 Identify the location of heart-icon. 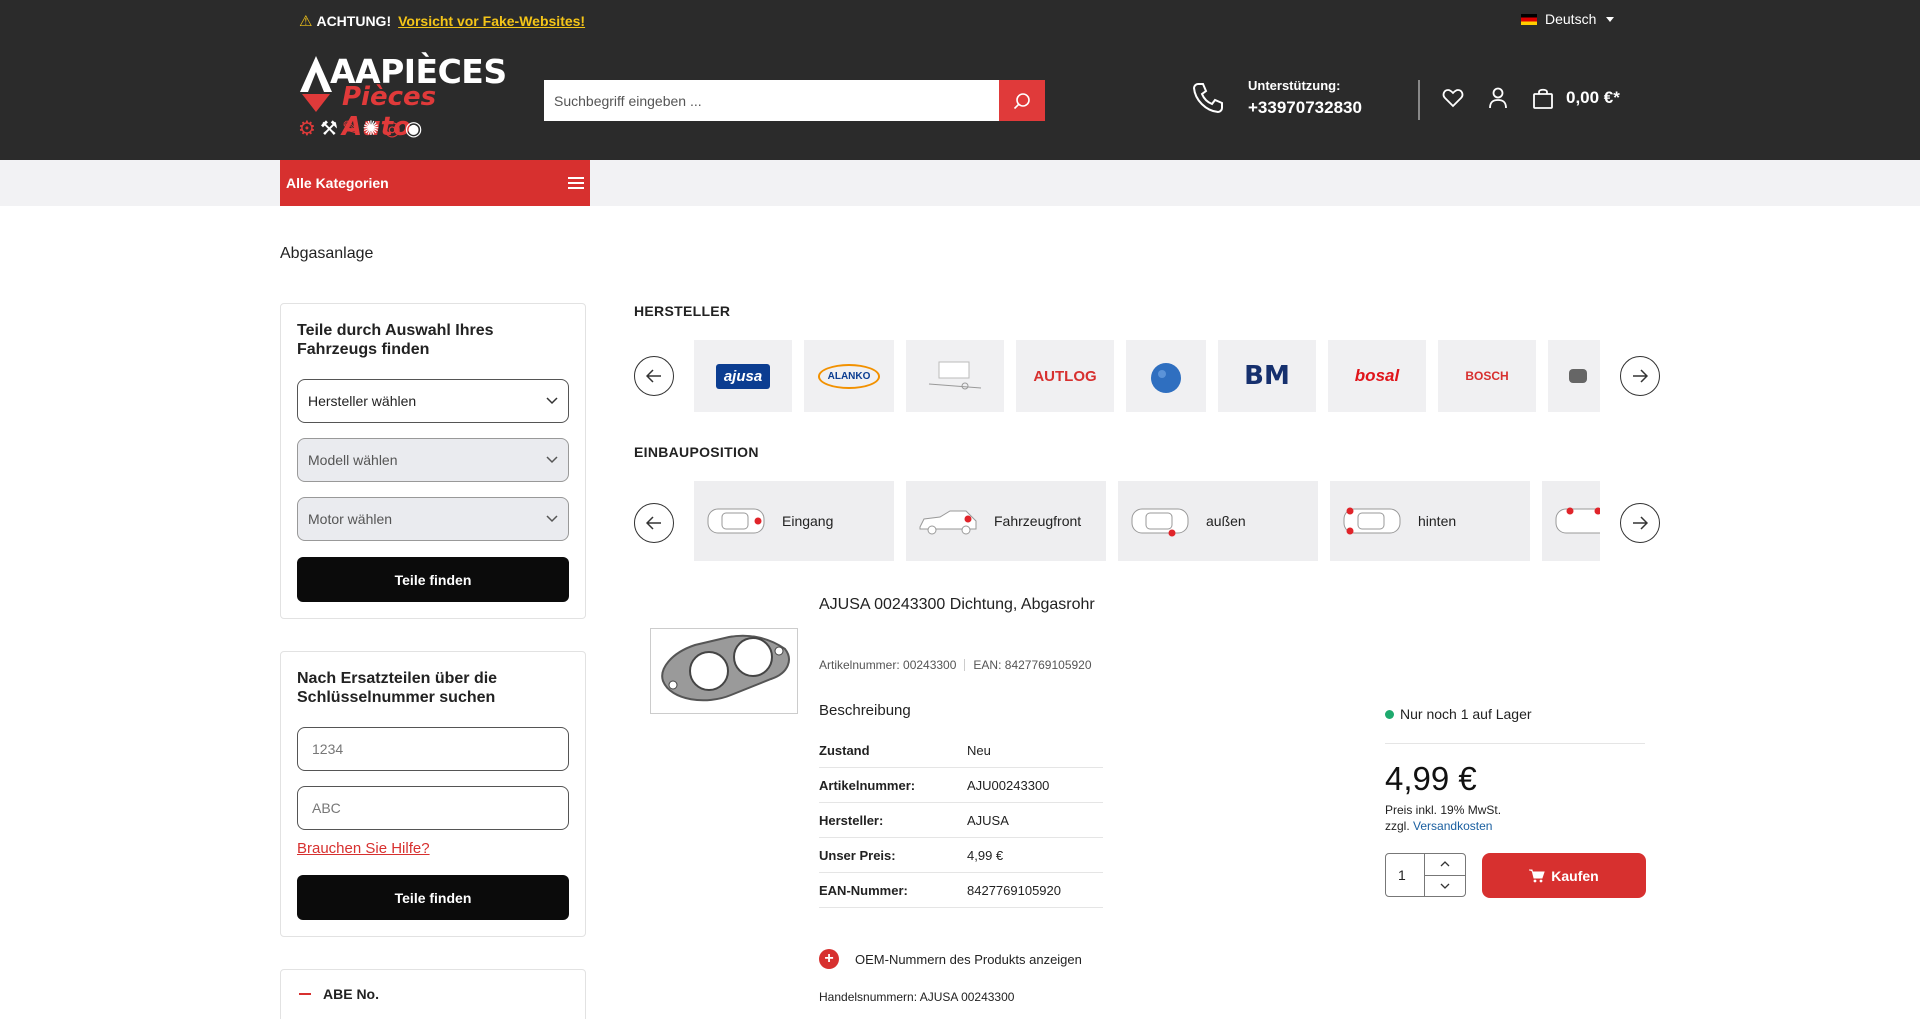
(1453, 98).